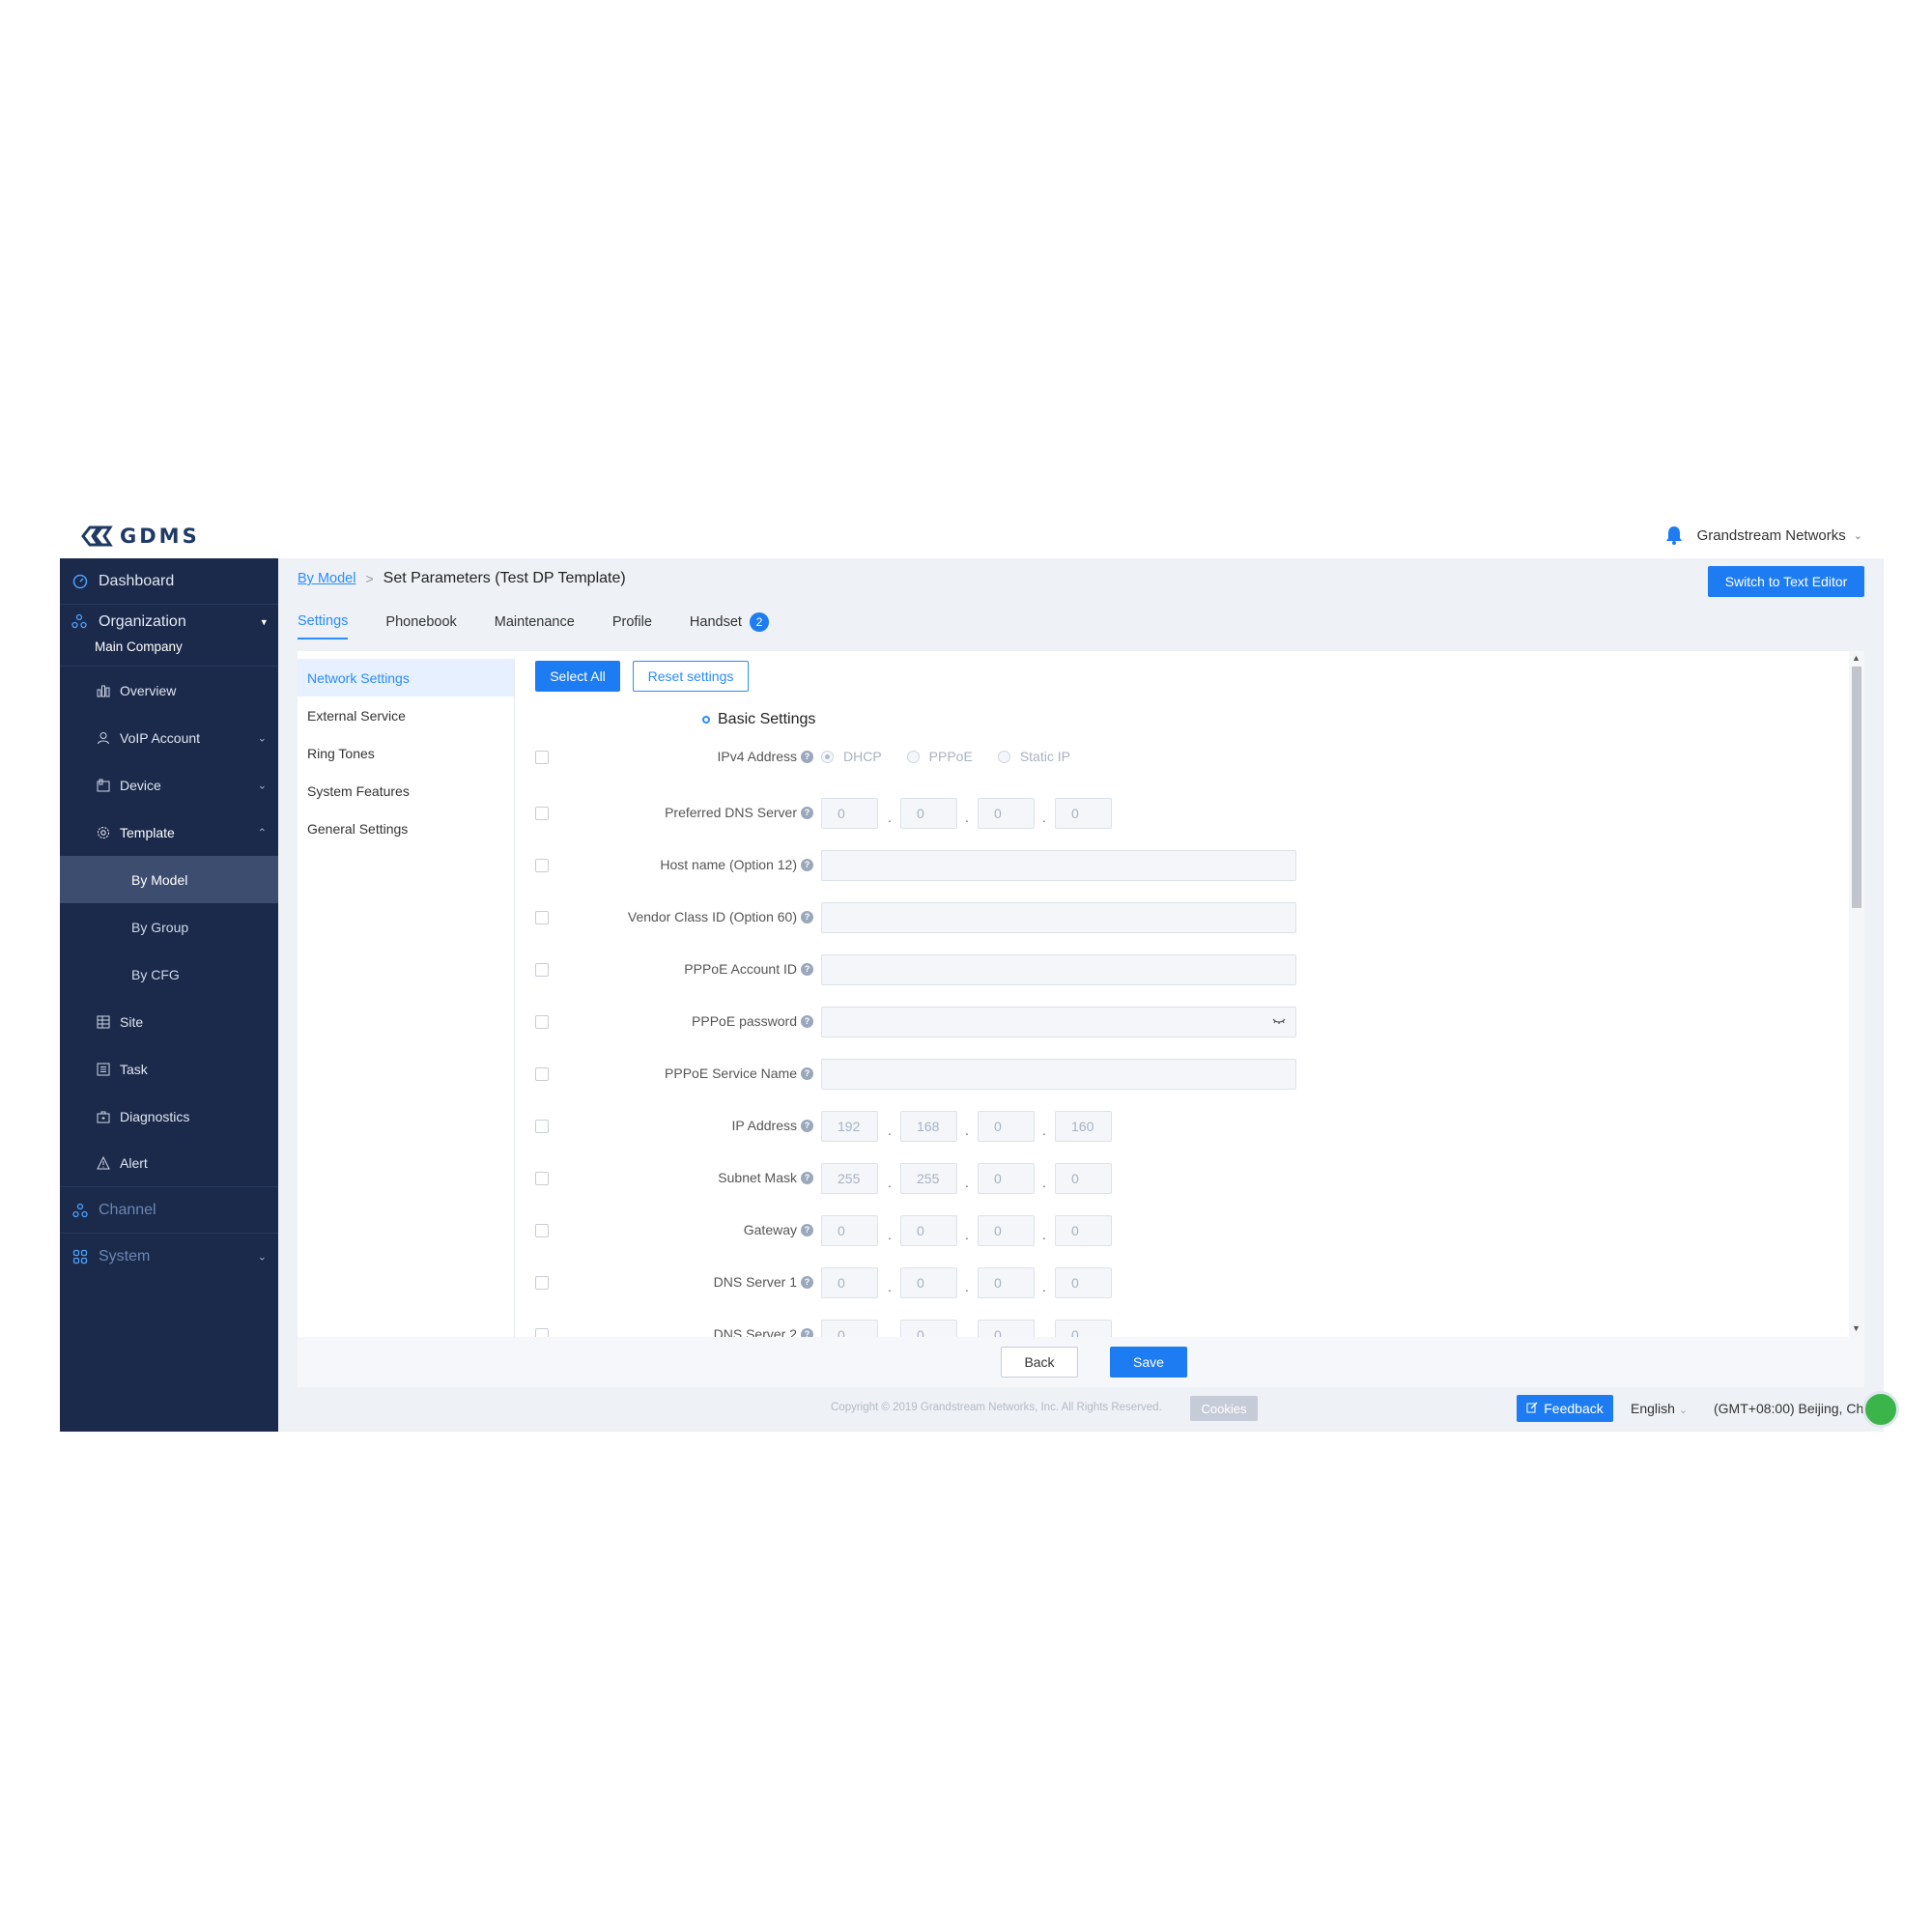 The width and height of the screenshot is (1932, 1932). Describe the element at coordinates (1856, 994) in the screenshot. I see `vertical-scrollbar: ▲ ▼` at that location.